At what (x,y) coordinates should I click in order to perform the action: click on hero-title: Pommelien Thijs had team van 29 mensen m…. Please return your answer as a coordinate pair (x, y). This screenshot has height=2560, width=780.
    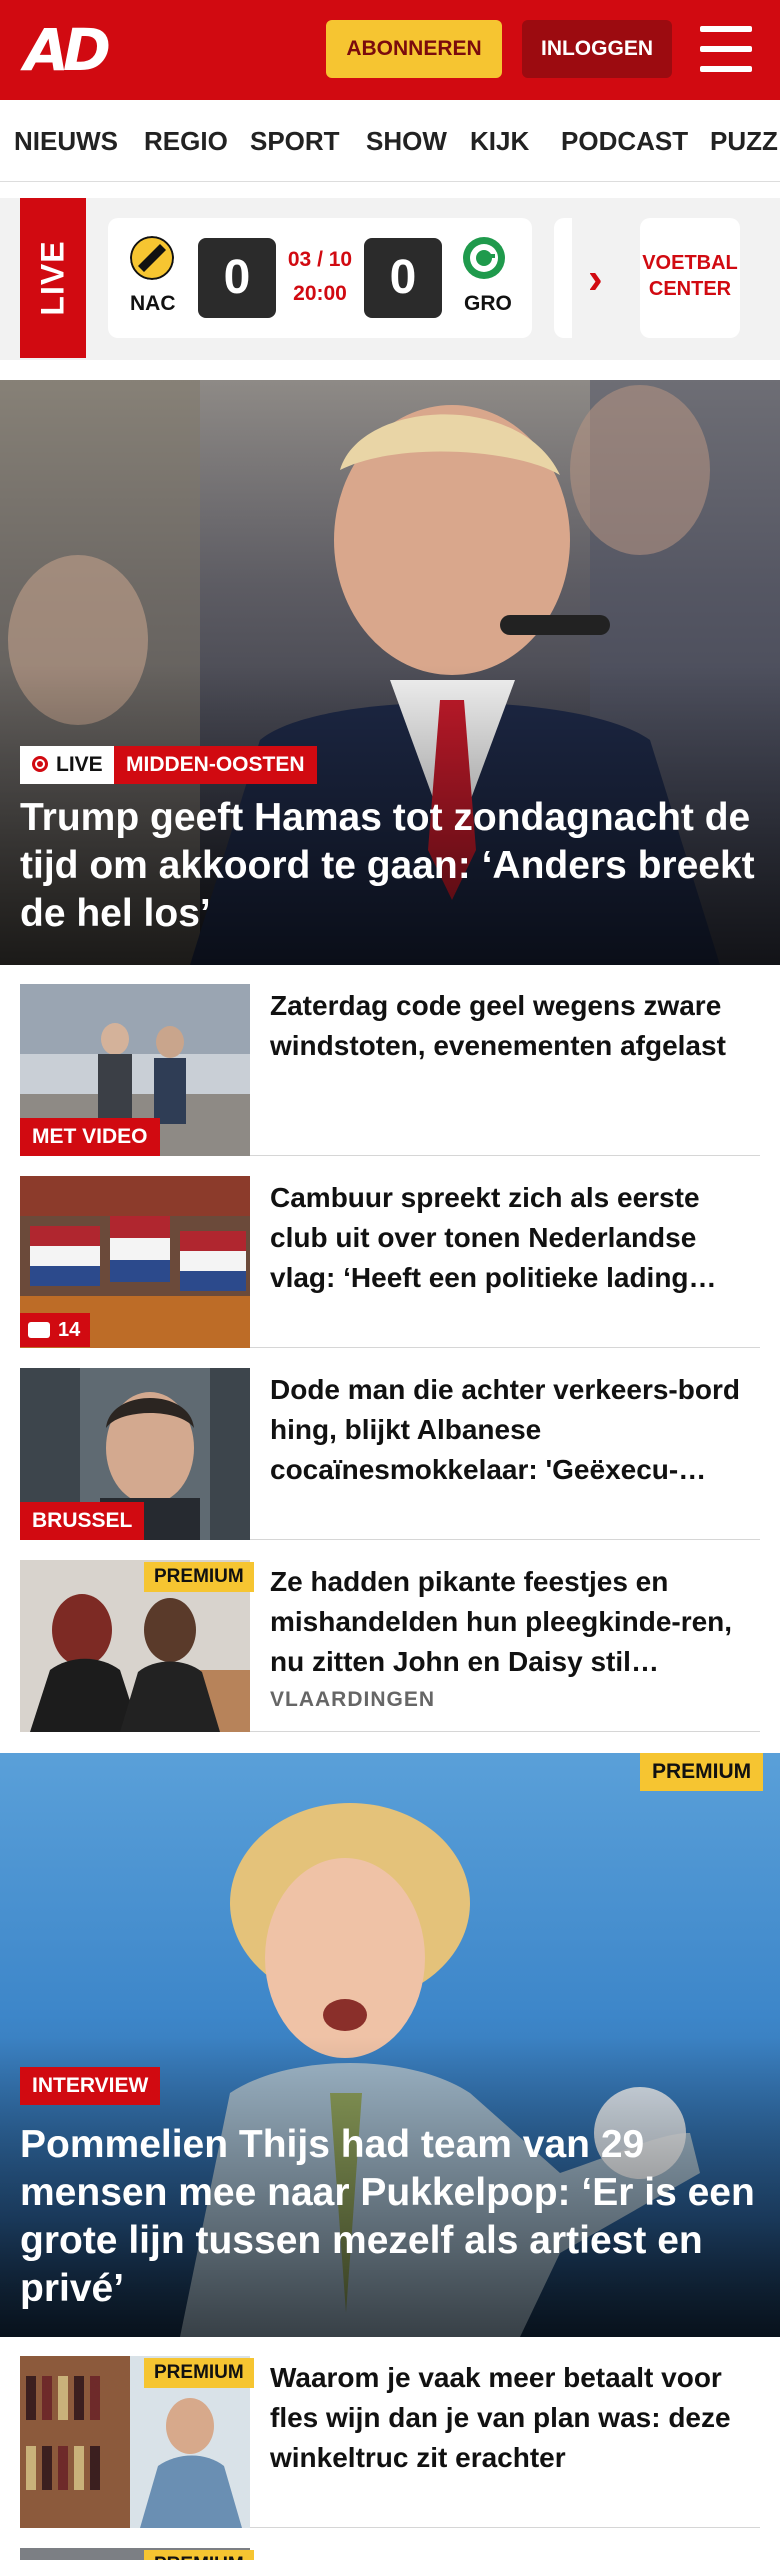
    Looking at the image, I should click on (390, 2217).